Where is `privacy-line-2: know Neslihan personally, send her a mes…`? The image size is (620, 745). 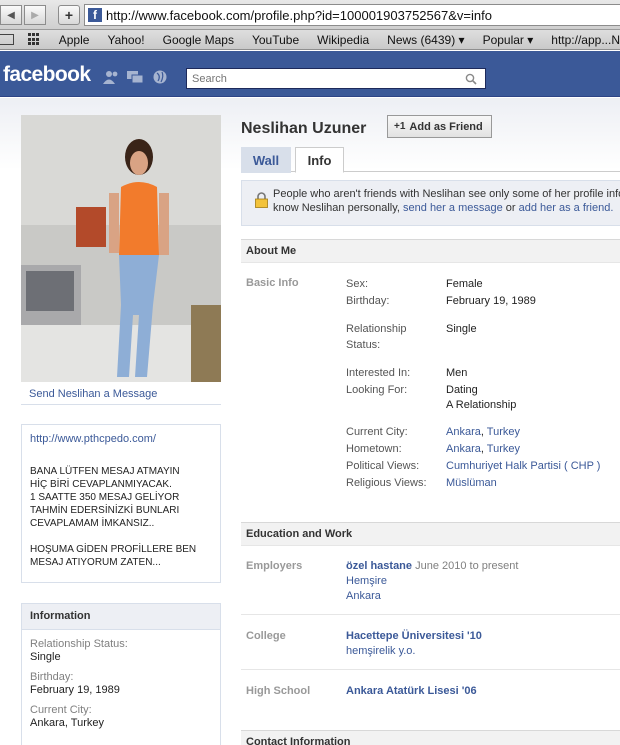 privacy-line-2: know Neslihan personally, send her a mes… is located at coordinates (446, 208).